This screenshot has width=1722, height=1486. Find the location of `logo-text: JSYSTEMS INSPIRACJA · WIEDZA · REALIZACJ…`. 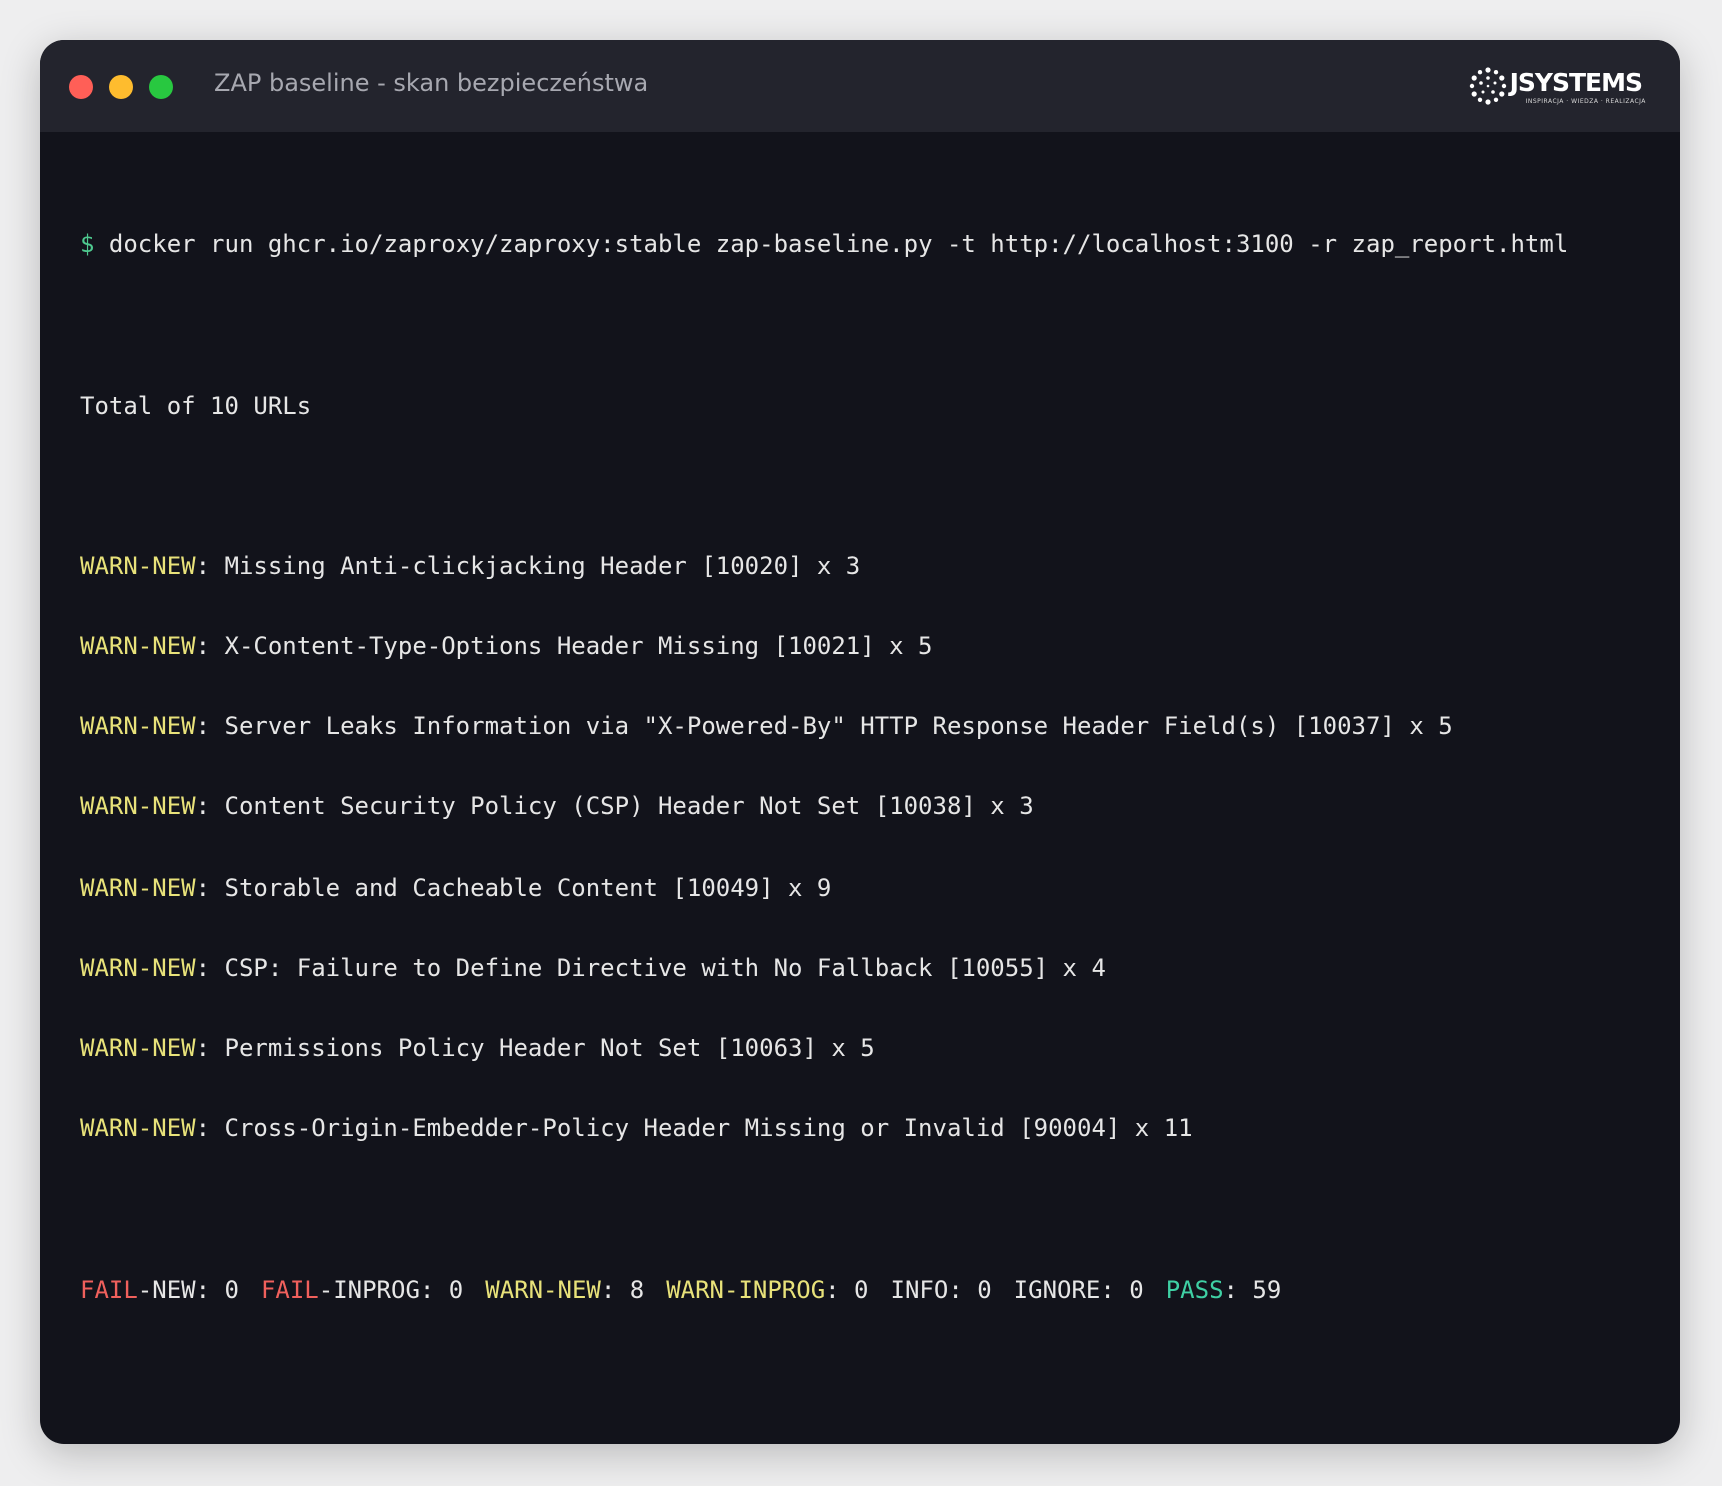

logo-text: JSYSTEMS INSPIRACJA · WIEDZA · REALIZACJ… is located at coordinates (1577, 86).